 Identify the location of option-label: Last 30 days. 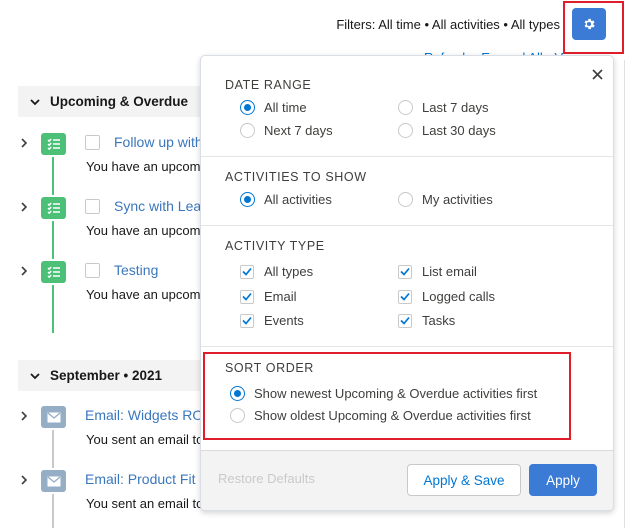
(459, 130).